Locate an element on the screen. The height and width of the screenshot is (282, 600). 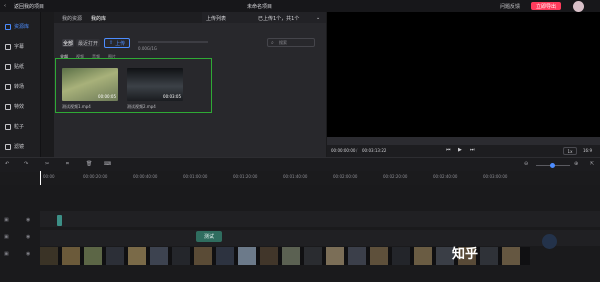
aspect-ratio-select: 16:9 is located at coordinates (587, 150).